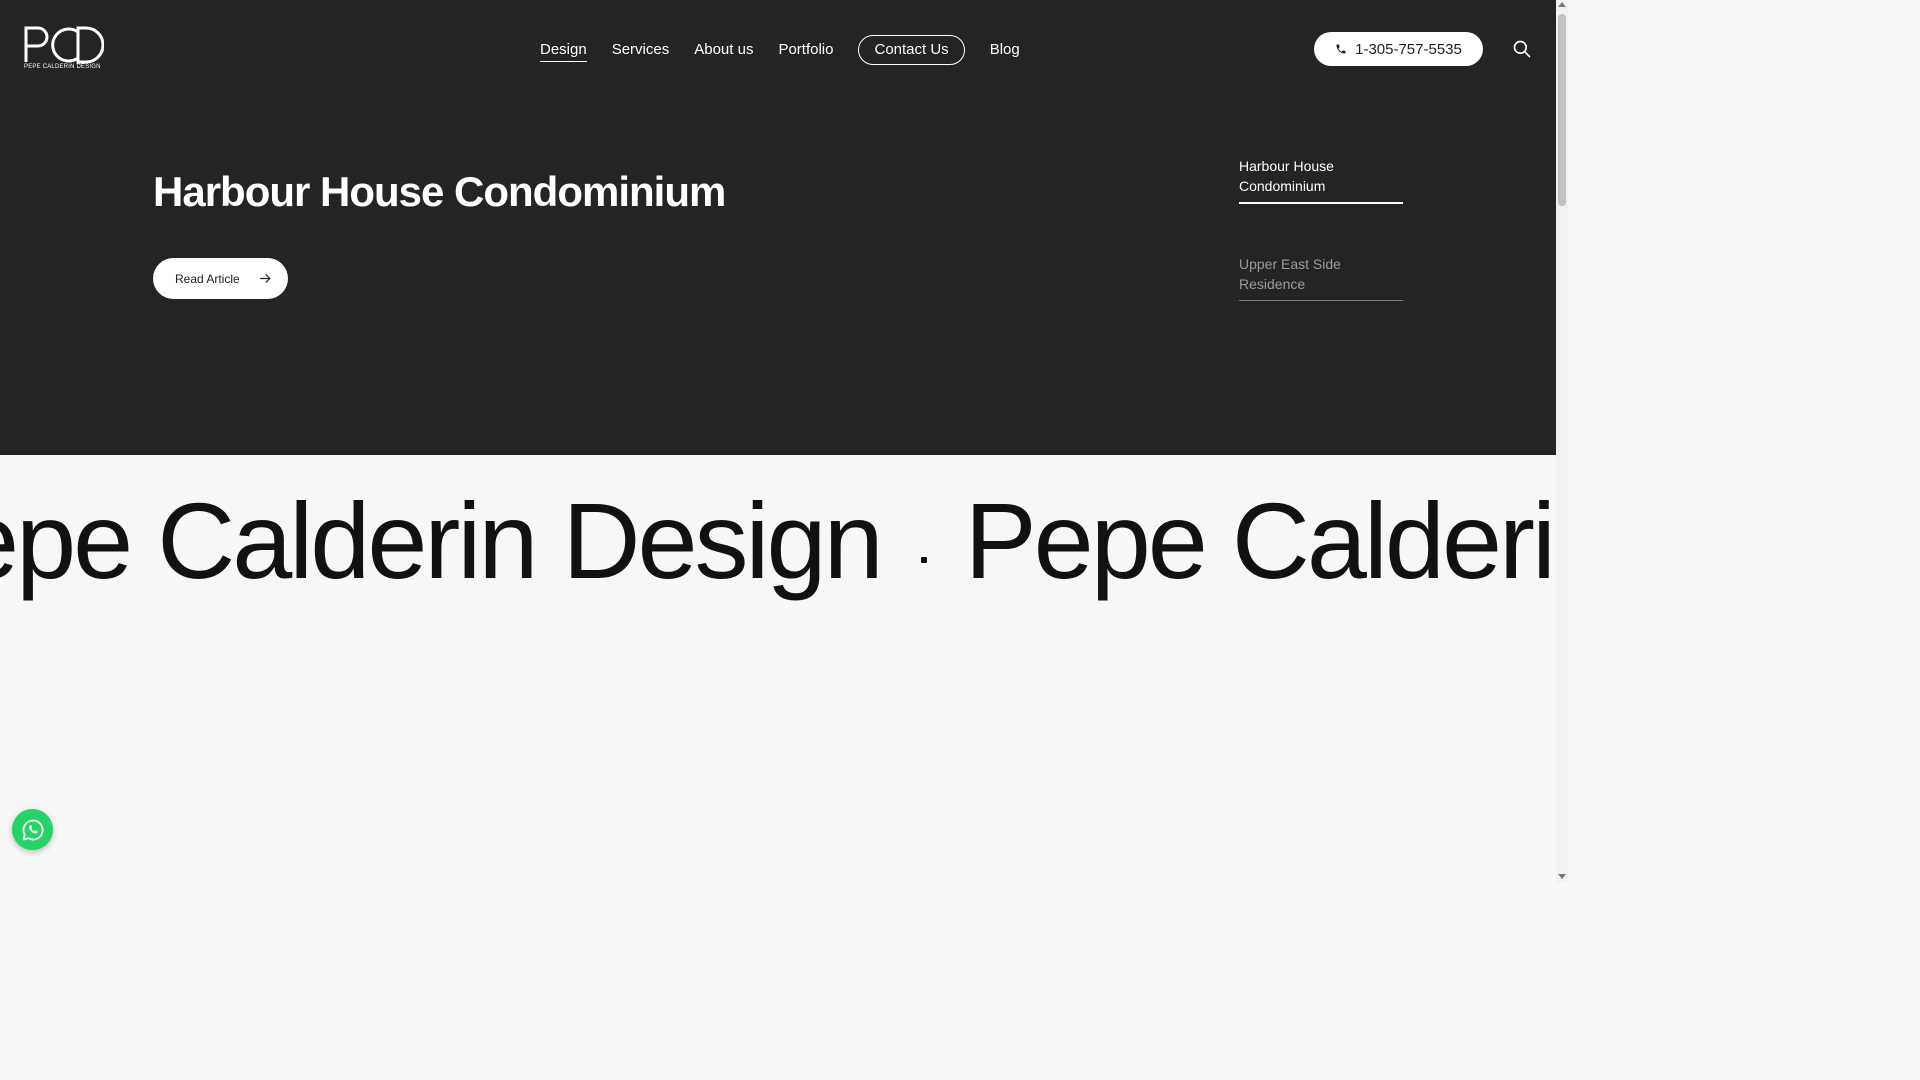 The image size is (1920, 1080). I want to click on nav-item-about-us: About us, so click(723, 50).